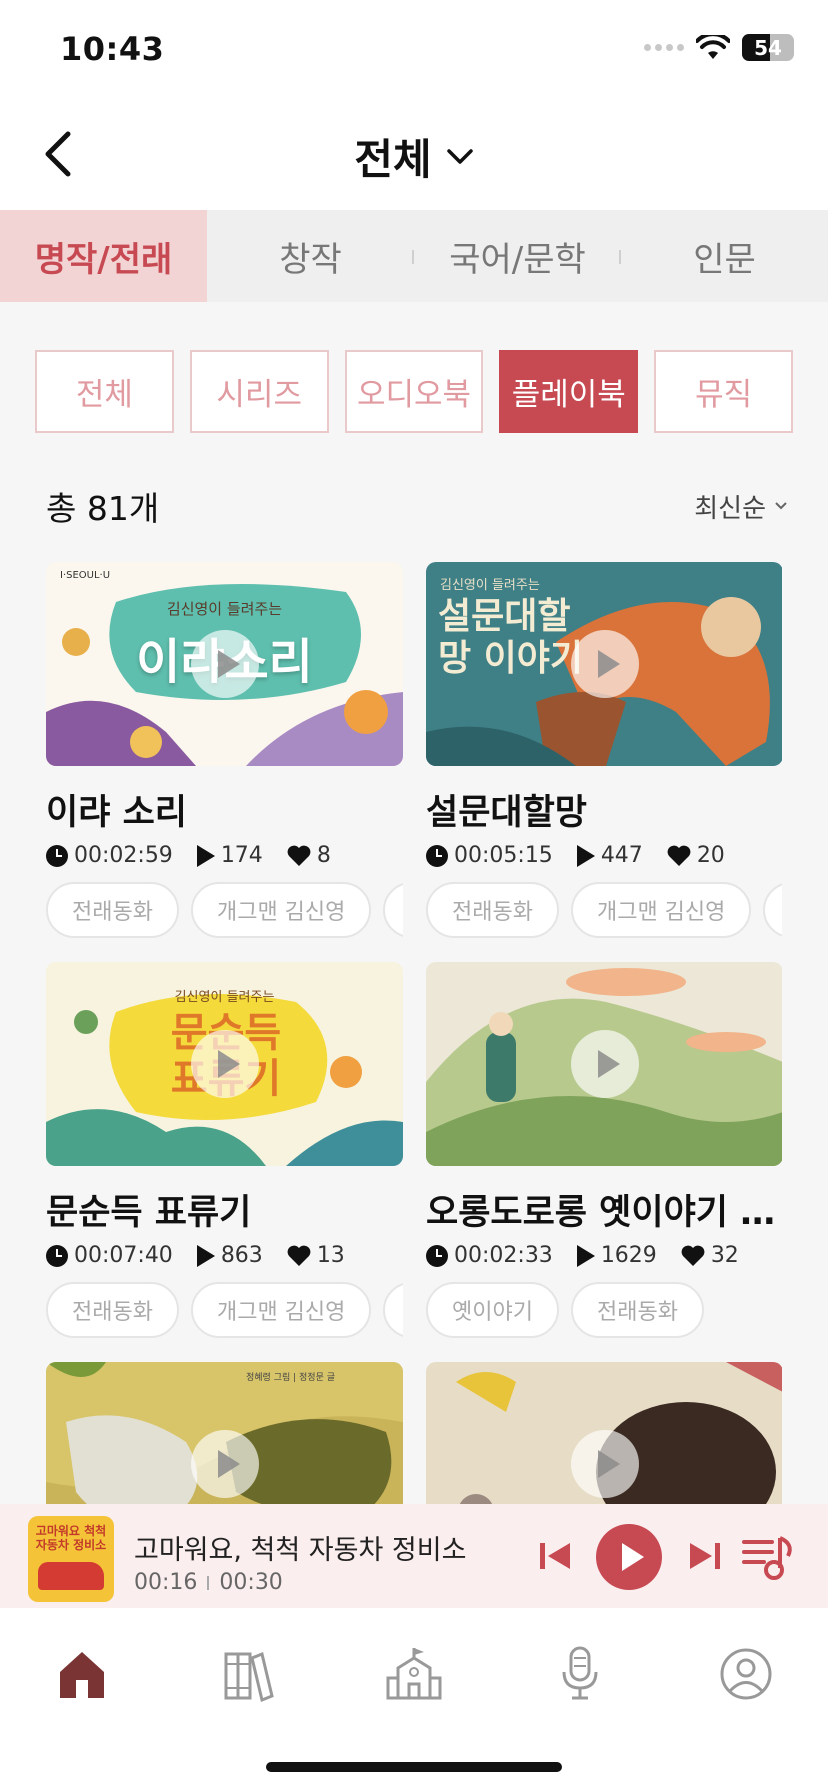  What do you see at coordinates (166, 1582) in the screenshot?
I see `player-current-time: 00:16` at bounding box center [166, 1582].